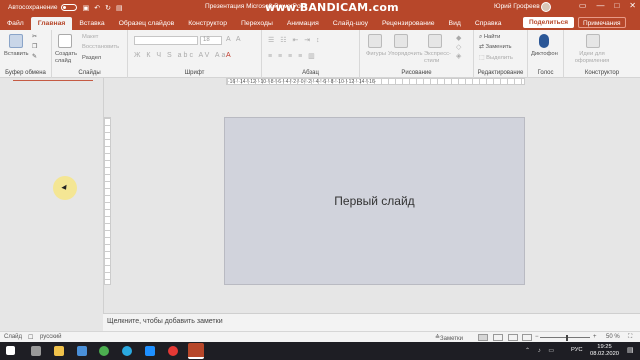 This screenshot has width=640, height=360. What do you see at coordinates (180, 55) in the screenshot?
I see `font-format-buttons: Ж К Ч S abc AV Aa` at bounding box center [180, 55].